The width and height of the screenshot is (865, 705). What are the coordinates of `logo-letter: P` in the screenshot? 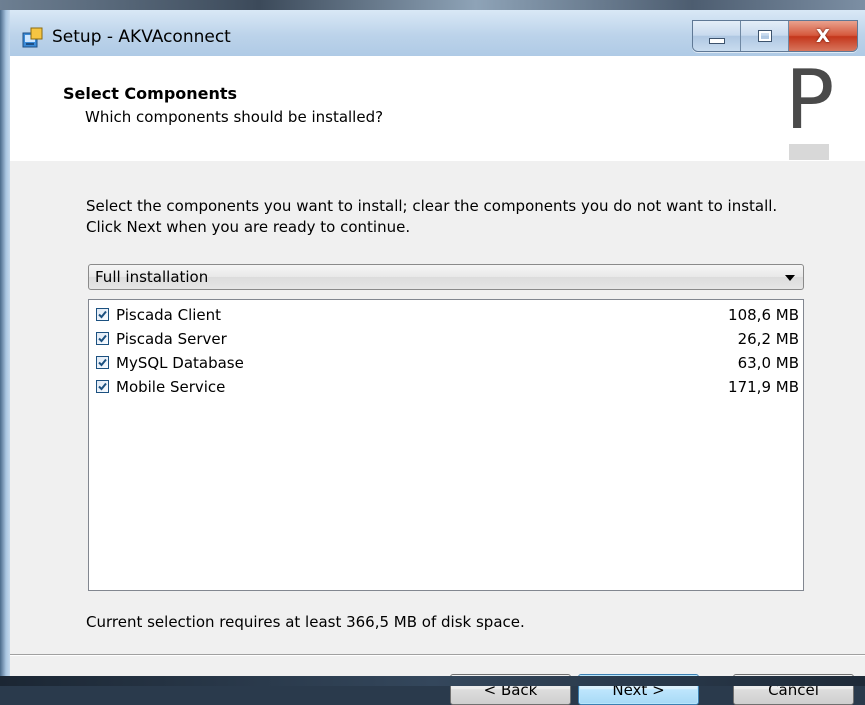 It's located at (809, 105).